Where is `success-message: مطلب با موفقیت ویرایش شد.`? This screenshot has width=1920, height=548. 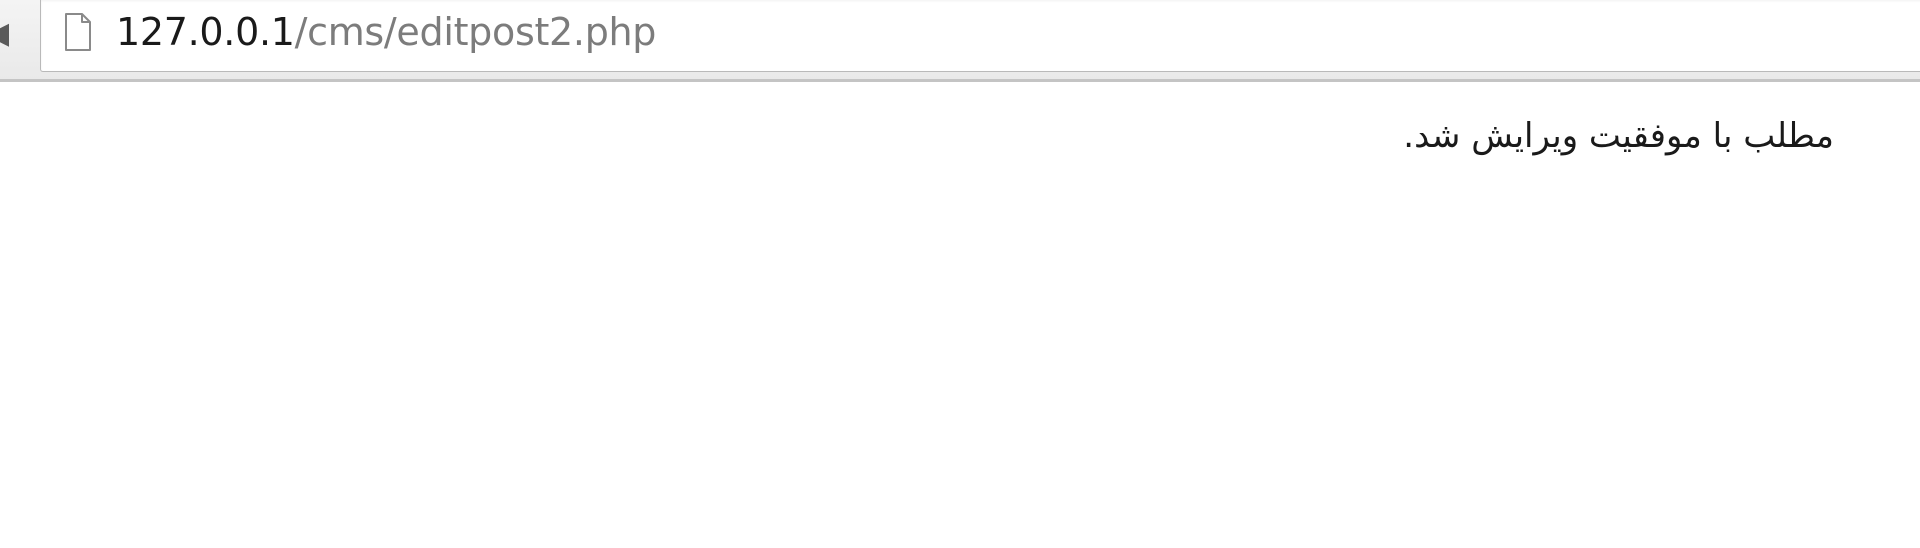
success-message: مطلب با موفقیت ویرایش شد. is located at coordinates (1618, 136).